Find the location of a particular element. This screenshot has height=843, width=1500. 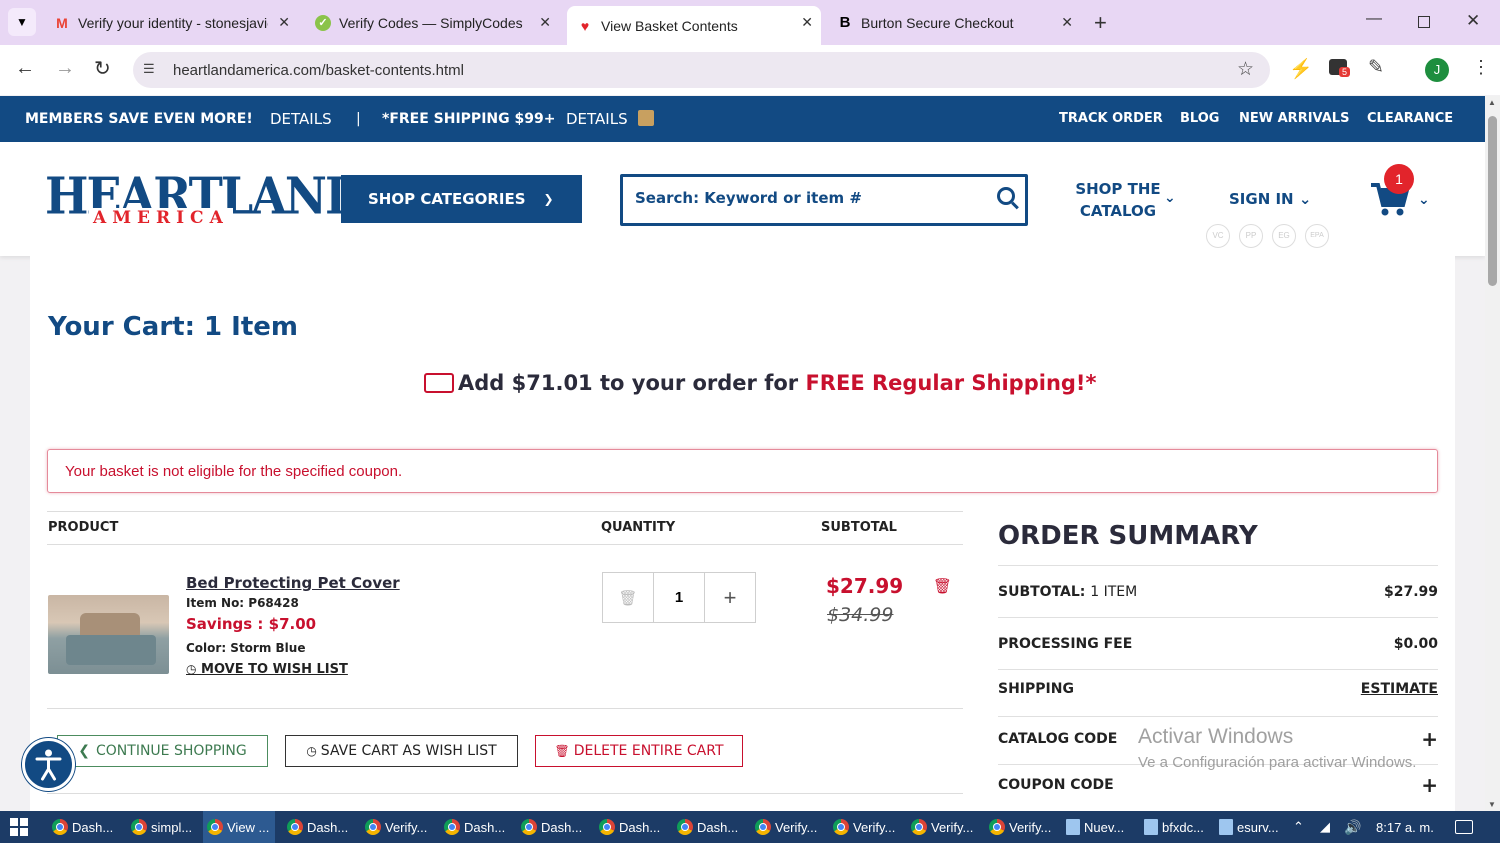

back-icon: ← is located at coordinates (25, 68).